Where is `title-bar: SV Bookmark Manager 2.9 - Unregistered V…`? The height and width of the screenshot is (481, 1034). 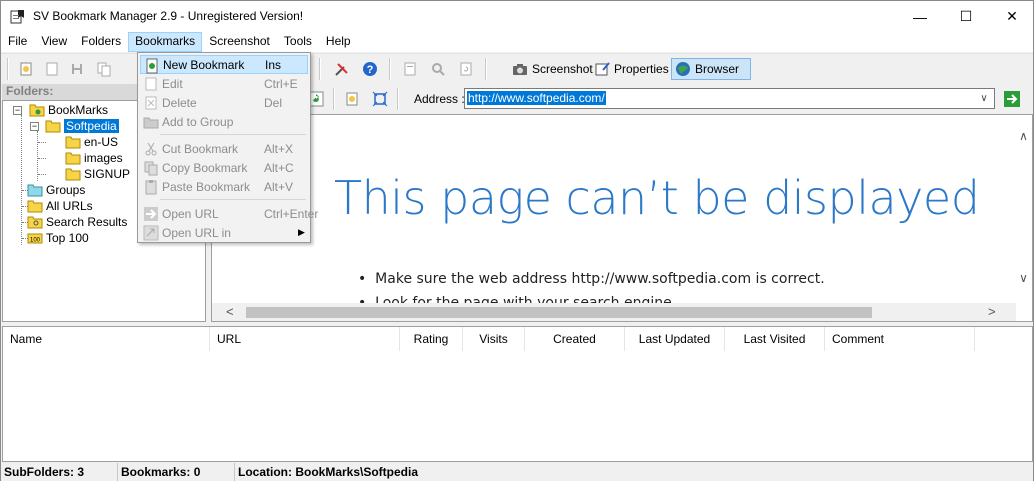
title-bar: SV Bookmark Manager 2.9 - Unregistered V… is located at coordinates (517, 16).